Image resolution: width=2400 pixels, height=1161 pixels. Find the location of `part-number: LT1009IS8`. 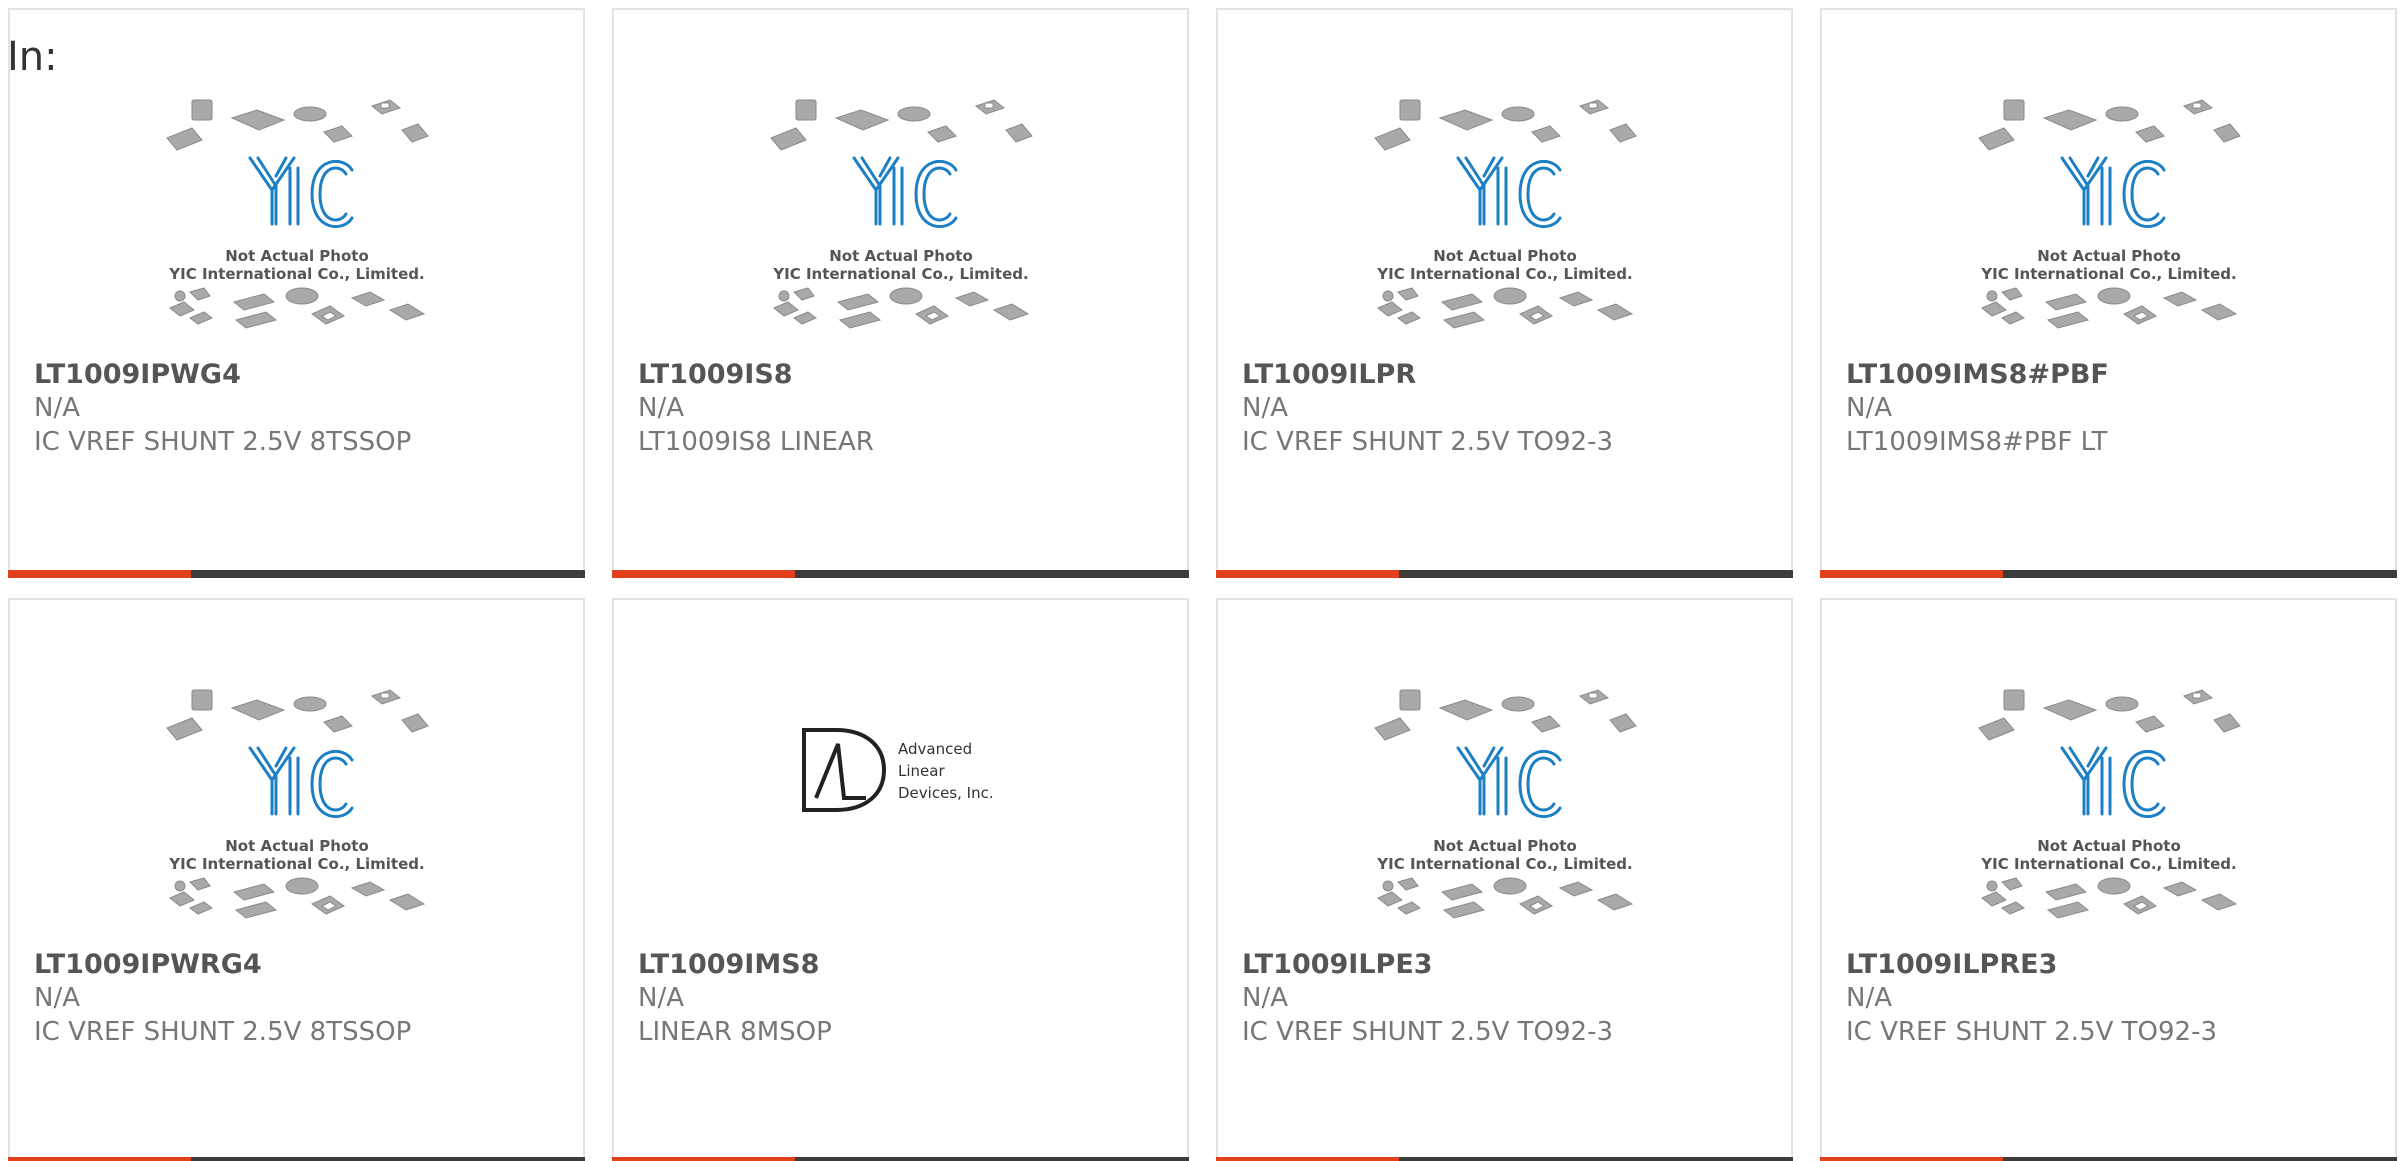

part-number: LT1009IS8 is located at coordinates (907, 374).